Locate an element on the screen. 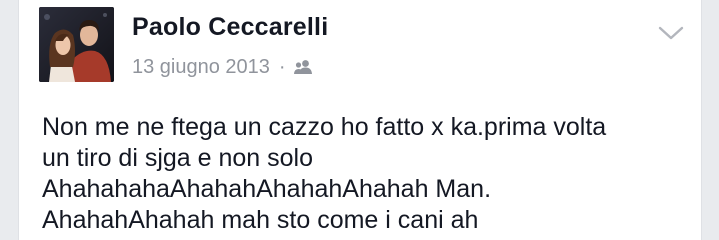 This screenshot has width=719, height=240. profile-photo is located at coordinates (76, 44).